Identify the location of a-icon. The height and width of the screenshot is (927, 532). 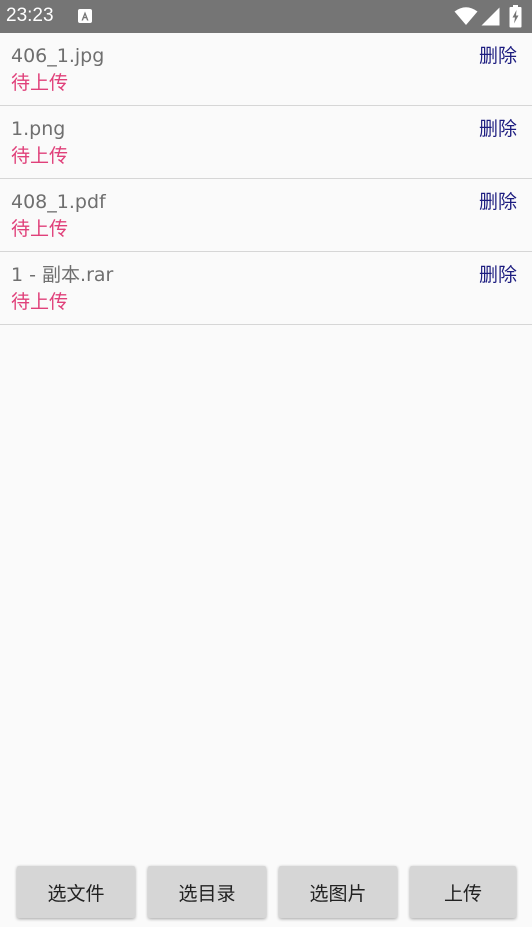
(85, 16).